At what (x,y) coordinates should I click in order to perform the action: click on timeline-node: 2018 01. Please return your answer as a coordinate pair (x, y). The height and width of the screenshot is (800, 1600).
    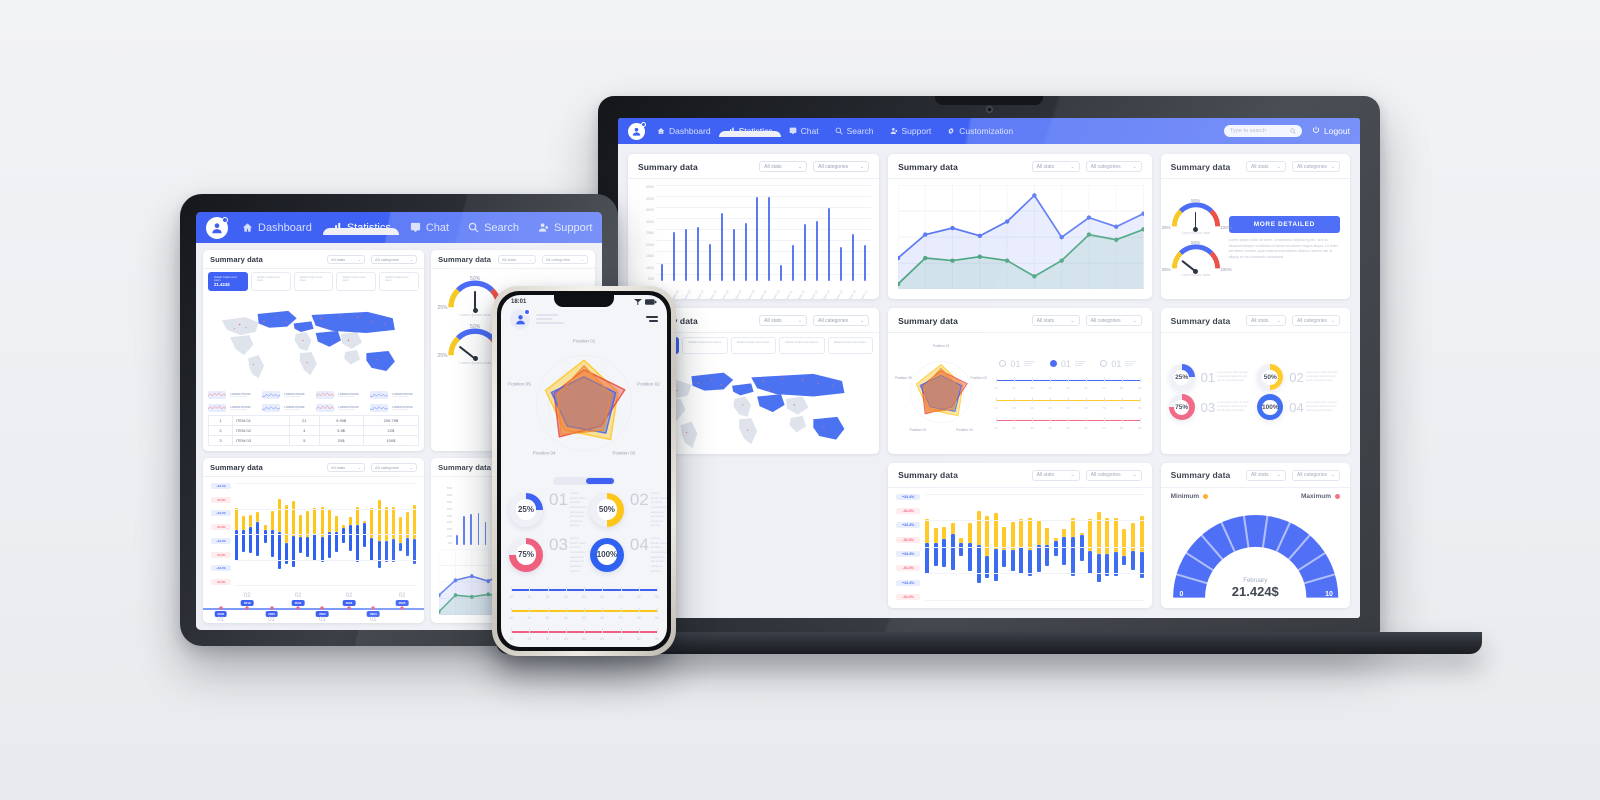
    Looking at the image, I should click on (221, 616).